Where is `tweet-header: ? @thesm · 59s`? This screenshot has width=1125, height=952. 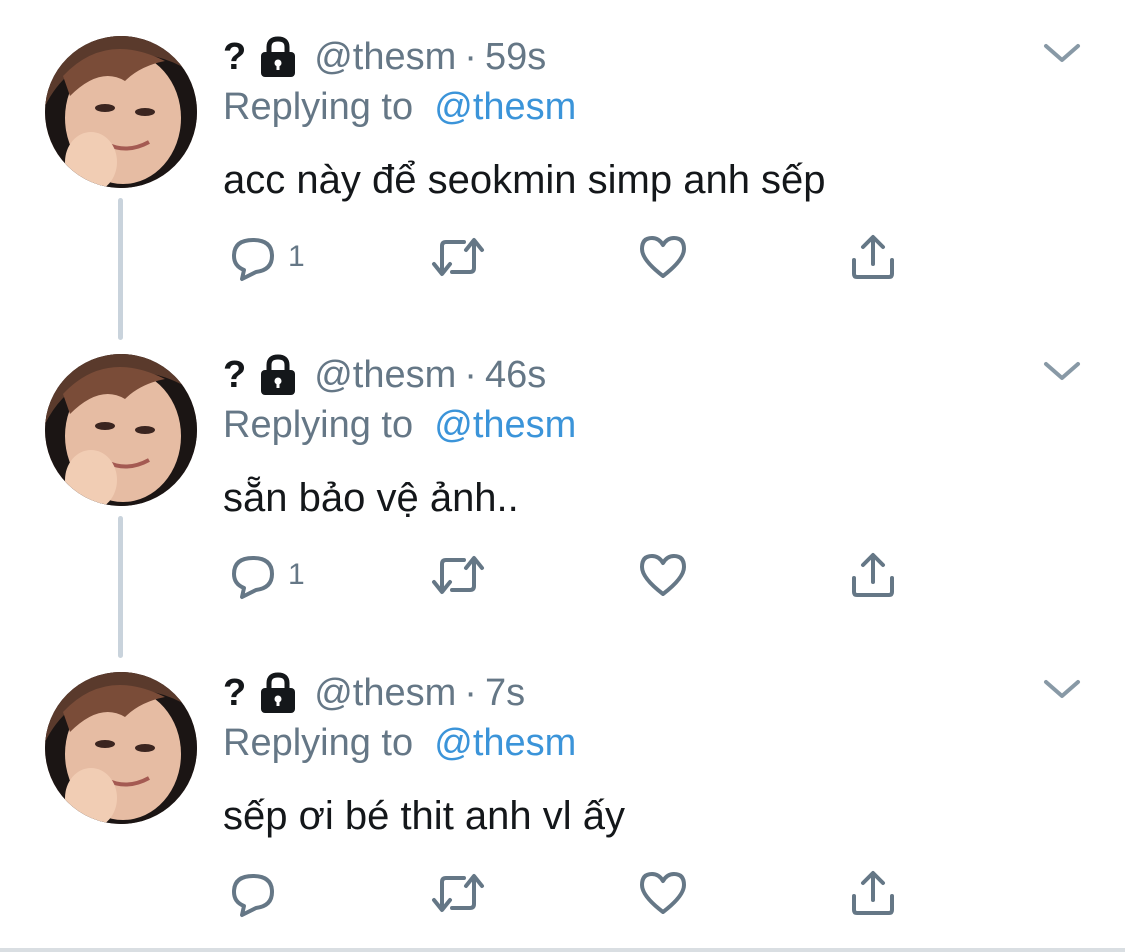 tweet-header: ? @thesm · 59s is located at coordinates (384, 57).